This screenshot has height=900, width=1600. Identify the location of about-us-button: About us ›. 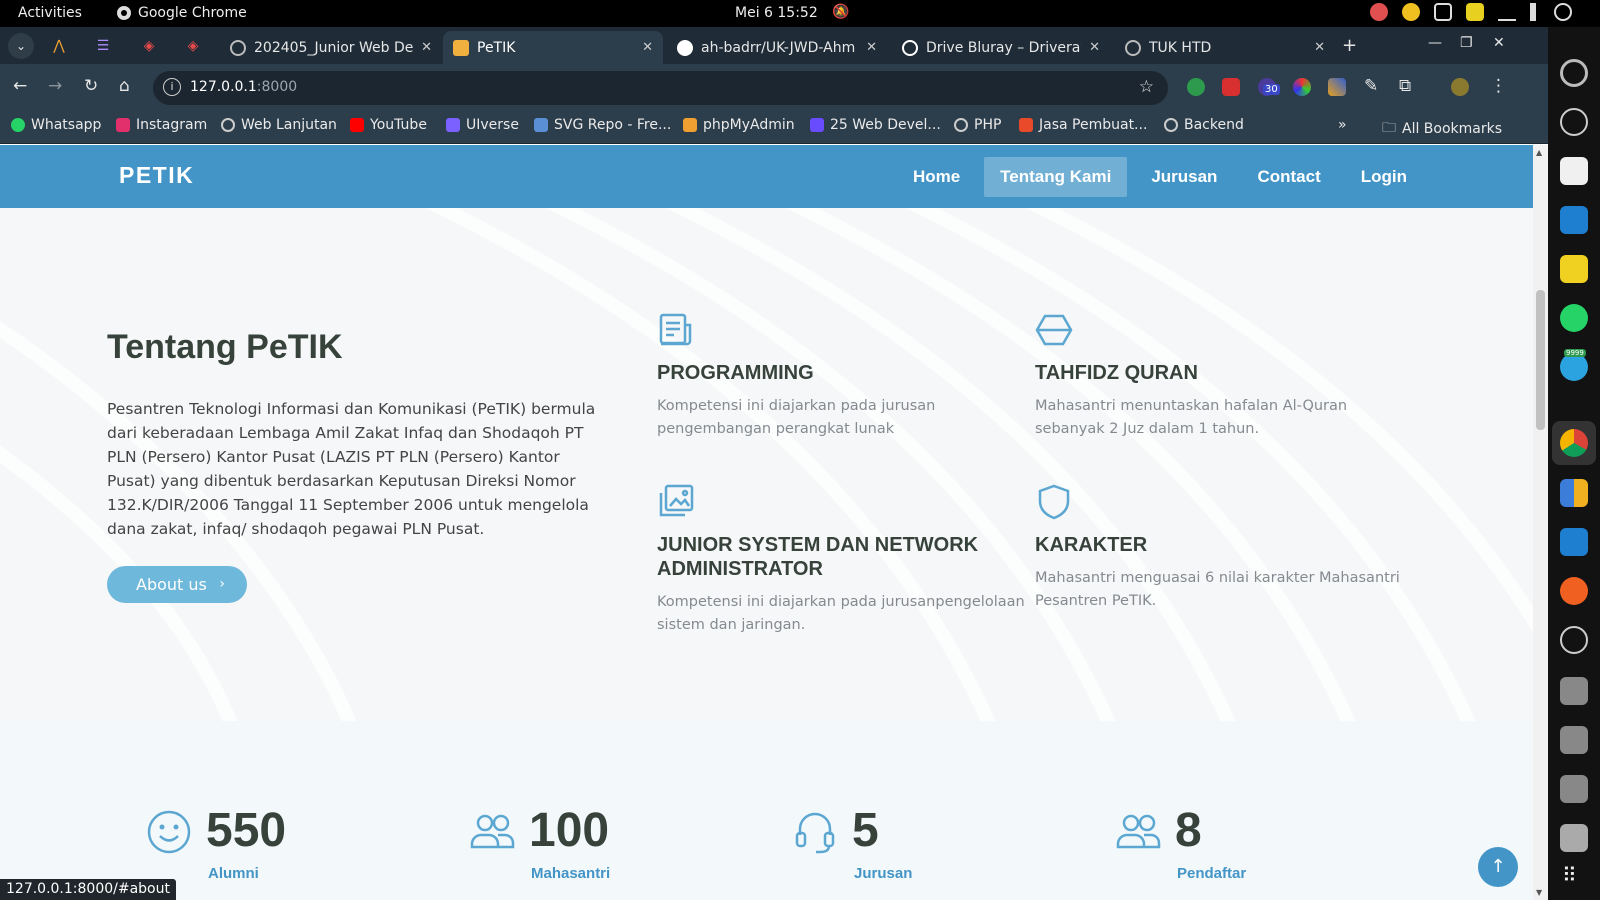
(177, 584).